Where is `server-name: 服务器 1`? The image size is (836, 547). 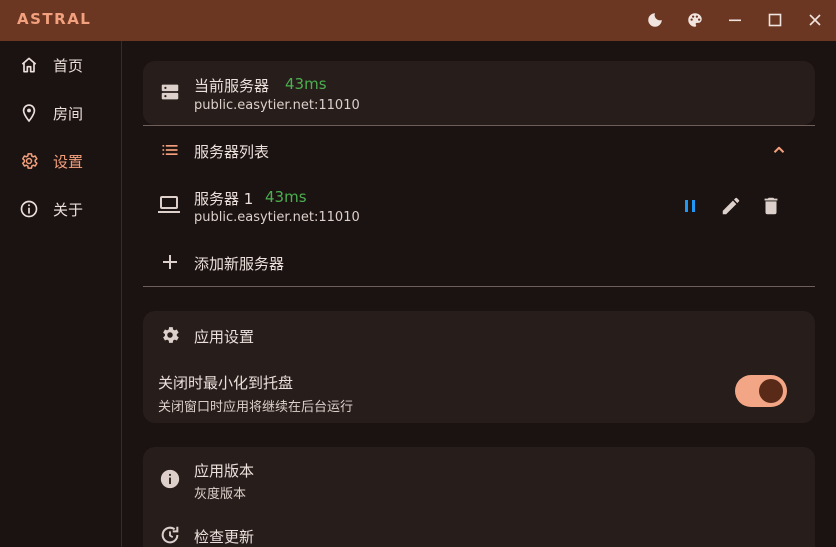 server-name: 服务器 1 is located at coordinates (224, 199).